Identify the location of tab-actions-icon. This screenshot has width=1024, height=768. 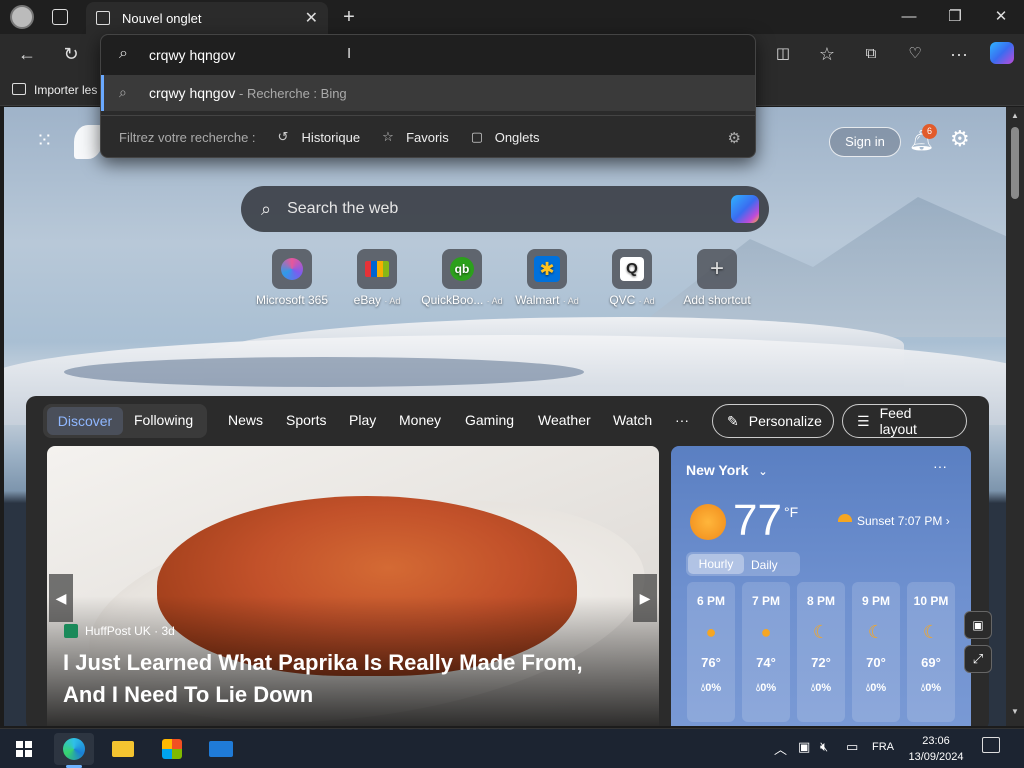
(60, 17).